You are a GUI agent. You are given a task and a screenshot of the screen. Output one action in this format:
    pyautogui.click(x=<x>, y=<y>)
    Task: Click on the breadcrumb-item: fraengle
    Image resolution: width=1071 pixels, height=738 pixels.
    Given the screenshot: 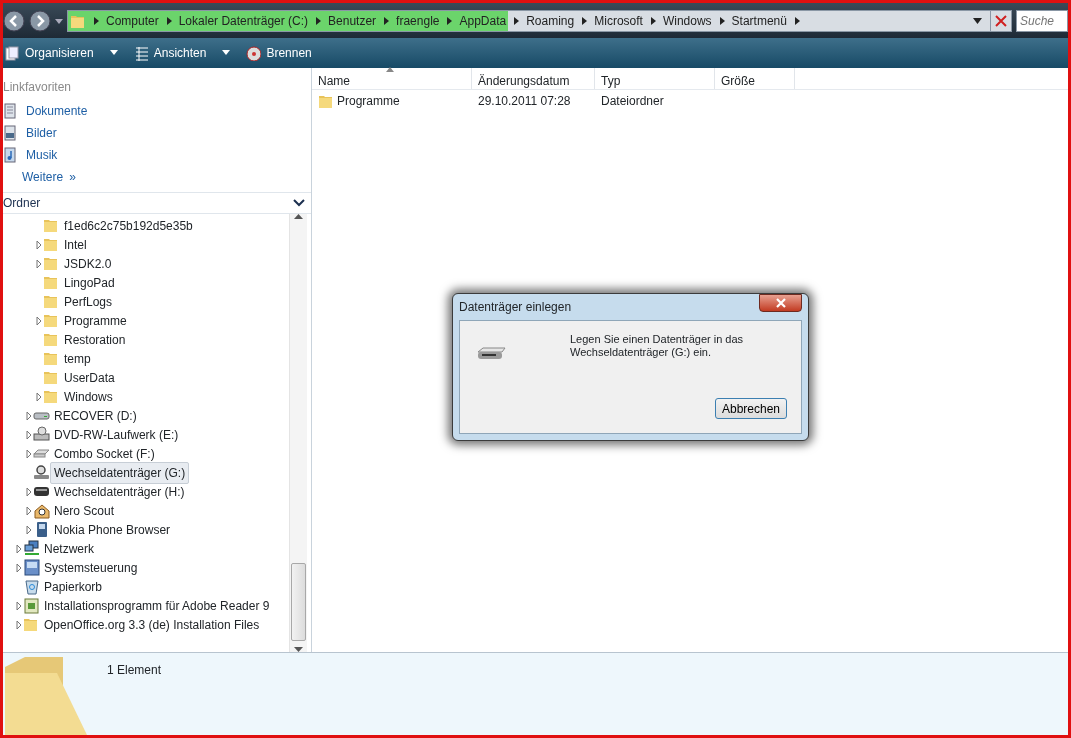 What is the action you would take?
    pyautogui.click(x=418, y=20)
    